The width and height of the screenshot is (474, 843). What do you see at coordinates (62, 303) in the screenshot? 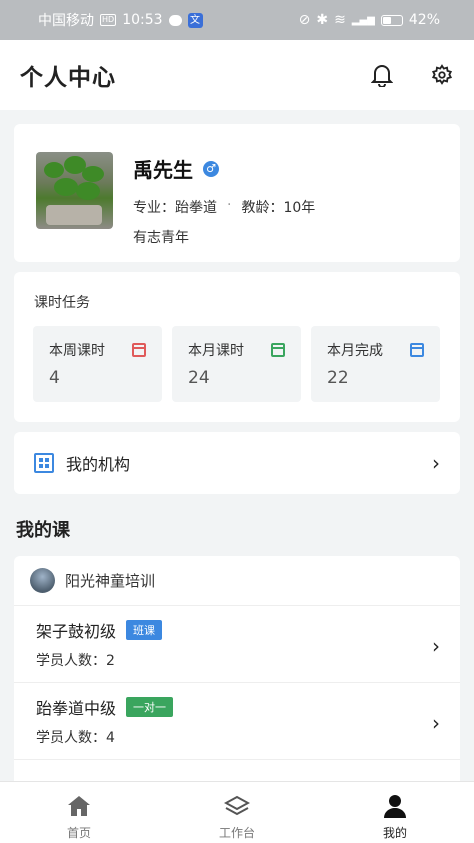
I see `tasks-title: 课时任务` at bounding box center [62, 303].